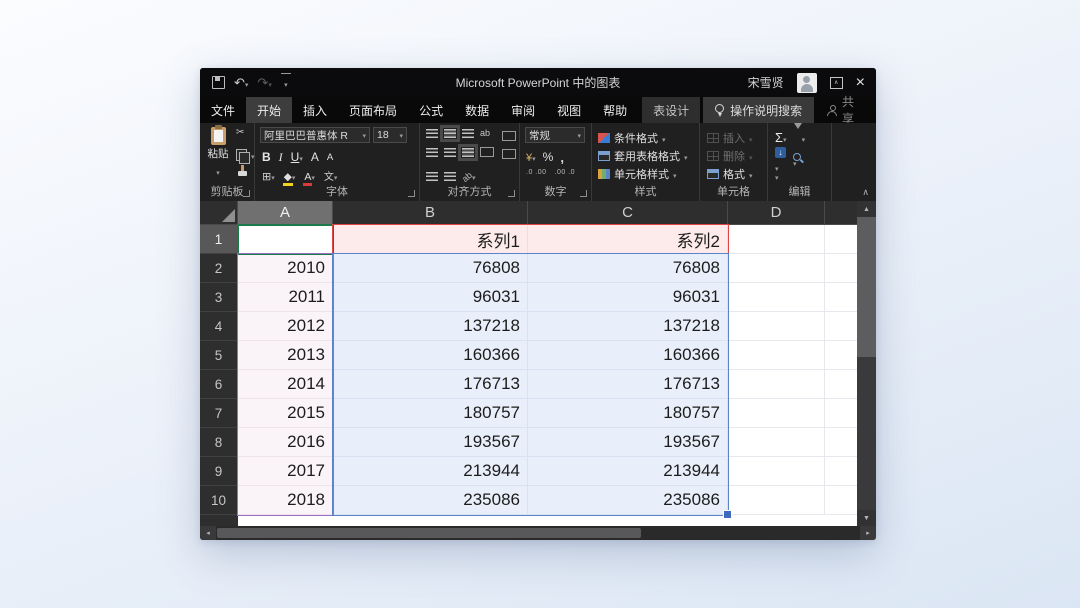 Image resolution: width=1080 pixels, height=608 pixels. I want to click on cell-d2, so click(776, 268).